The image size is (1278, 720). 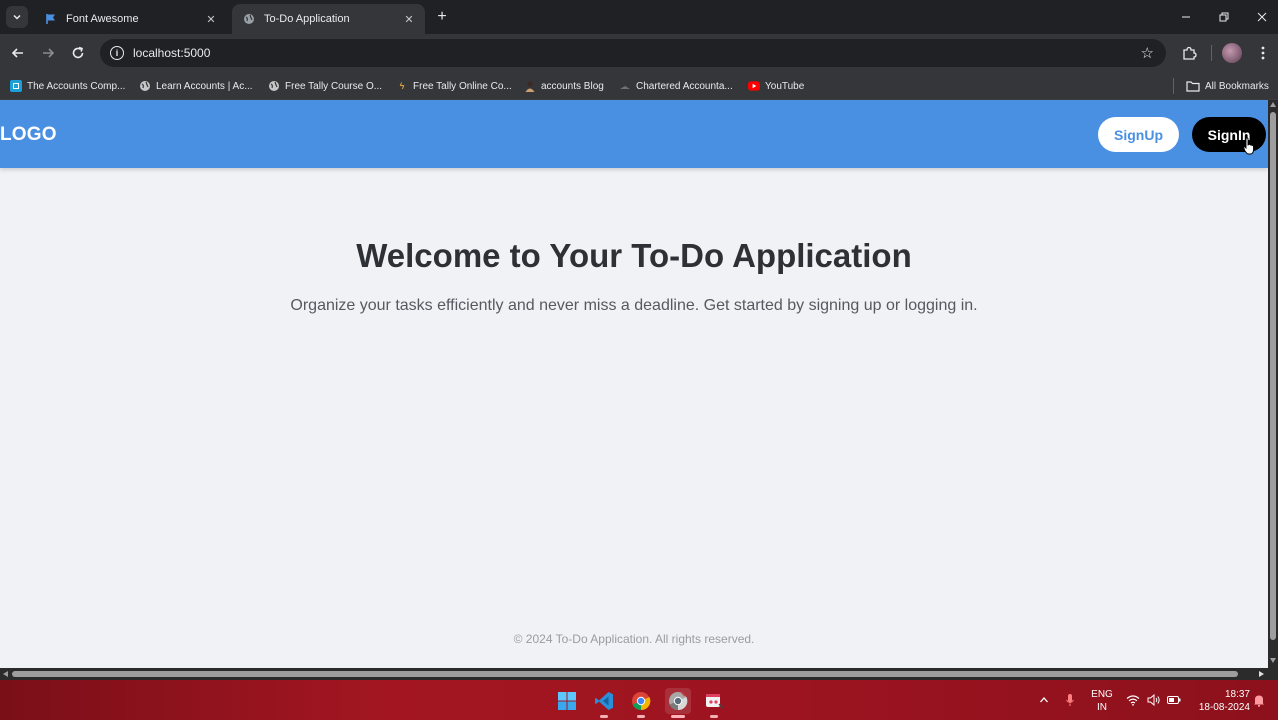 I want to click on scroll-down-arrow, so click(x=1273, y=660).